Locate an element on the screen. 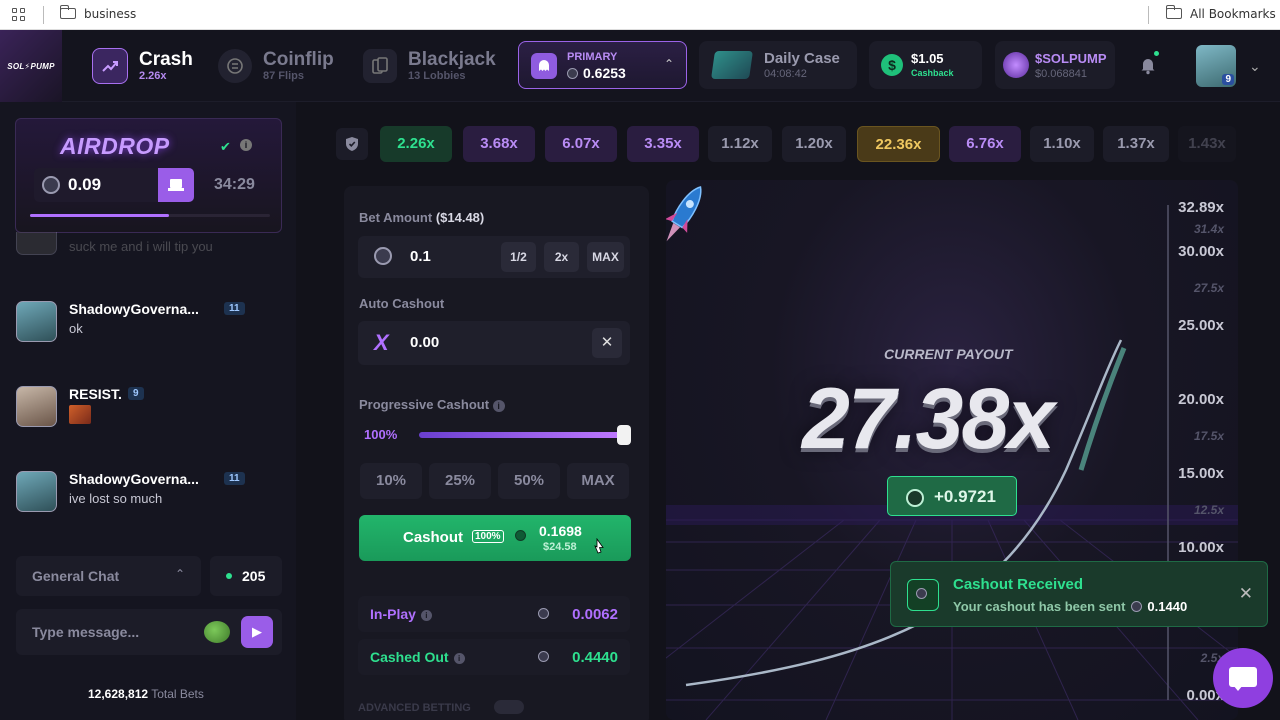 Image resolution: width=1280 pixels, height=720 pixels. in-play-value: 0.0062 is located at coordinates (595, 614).